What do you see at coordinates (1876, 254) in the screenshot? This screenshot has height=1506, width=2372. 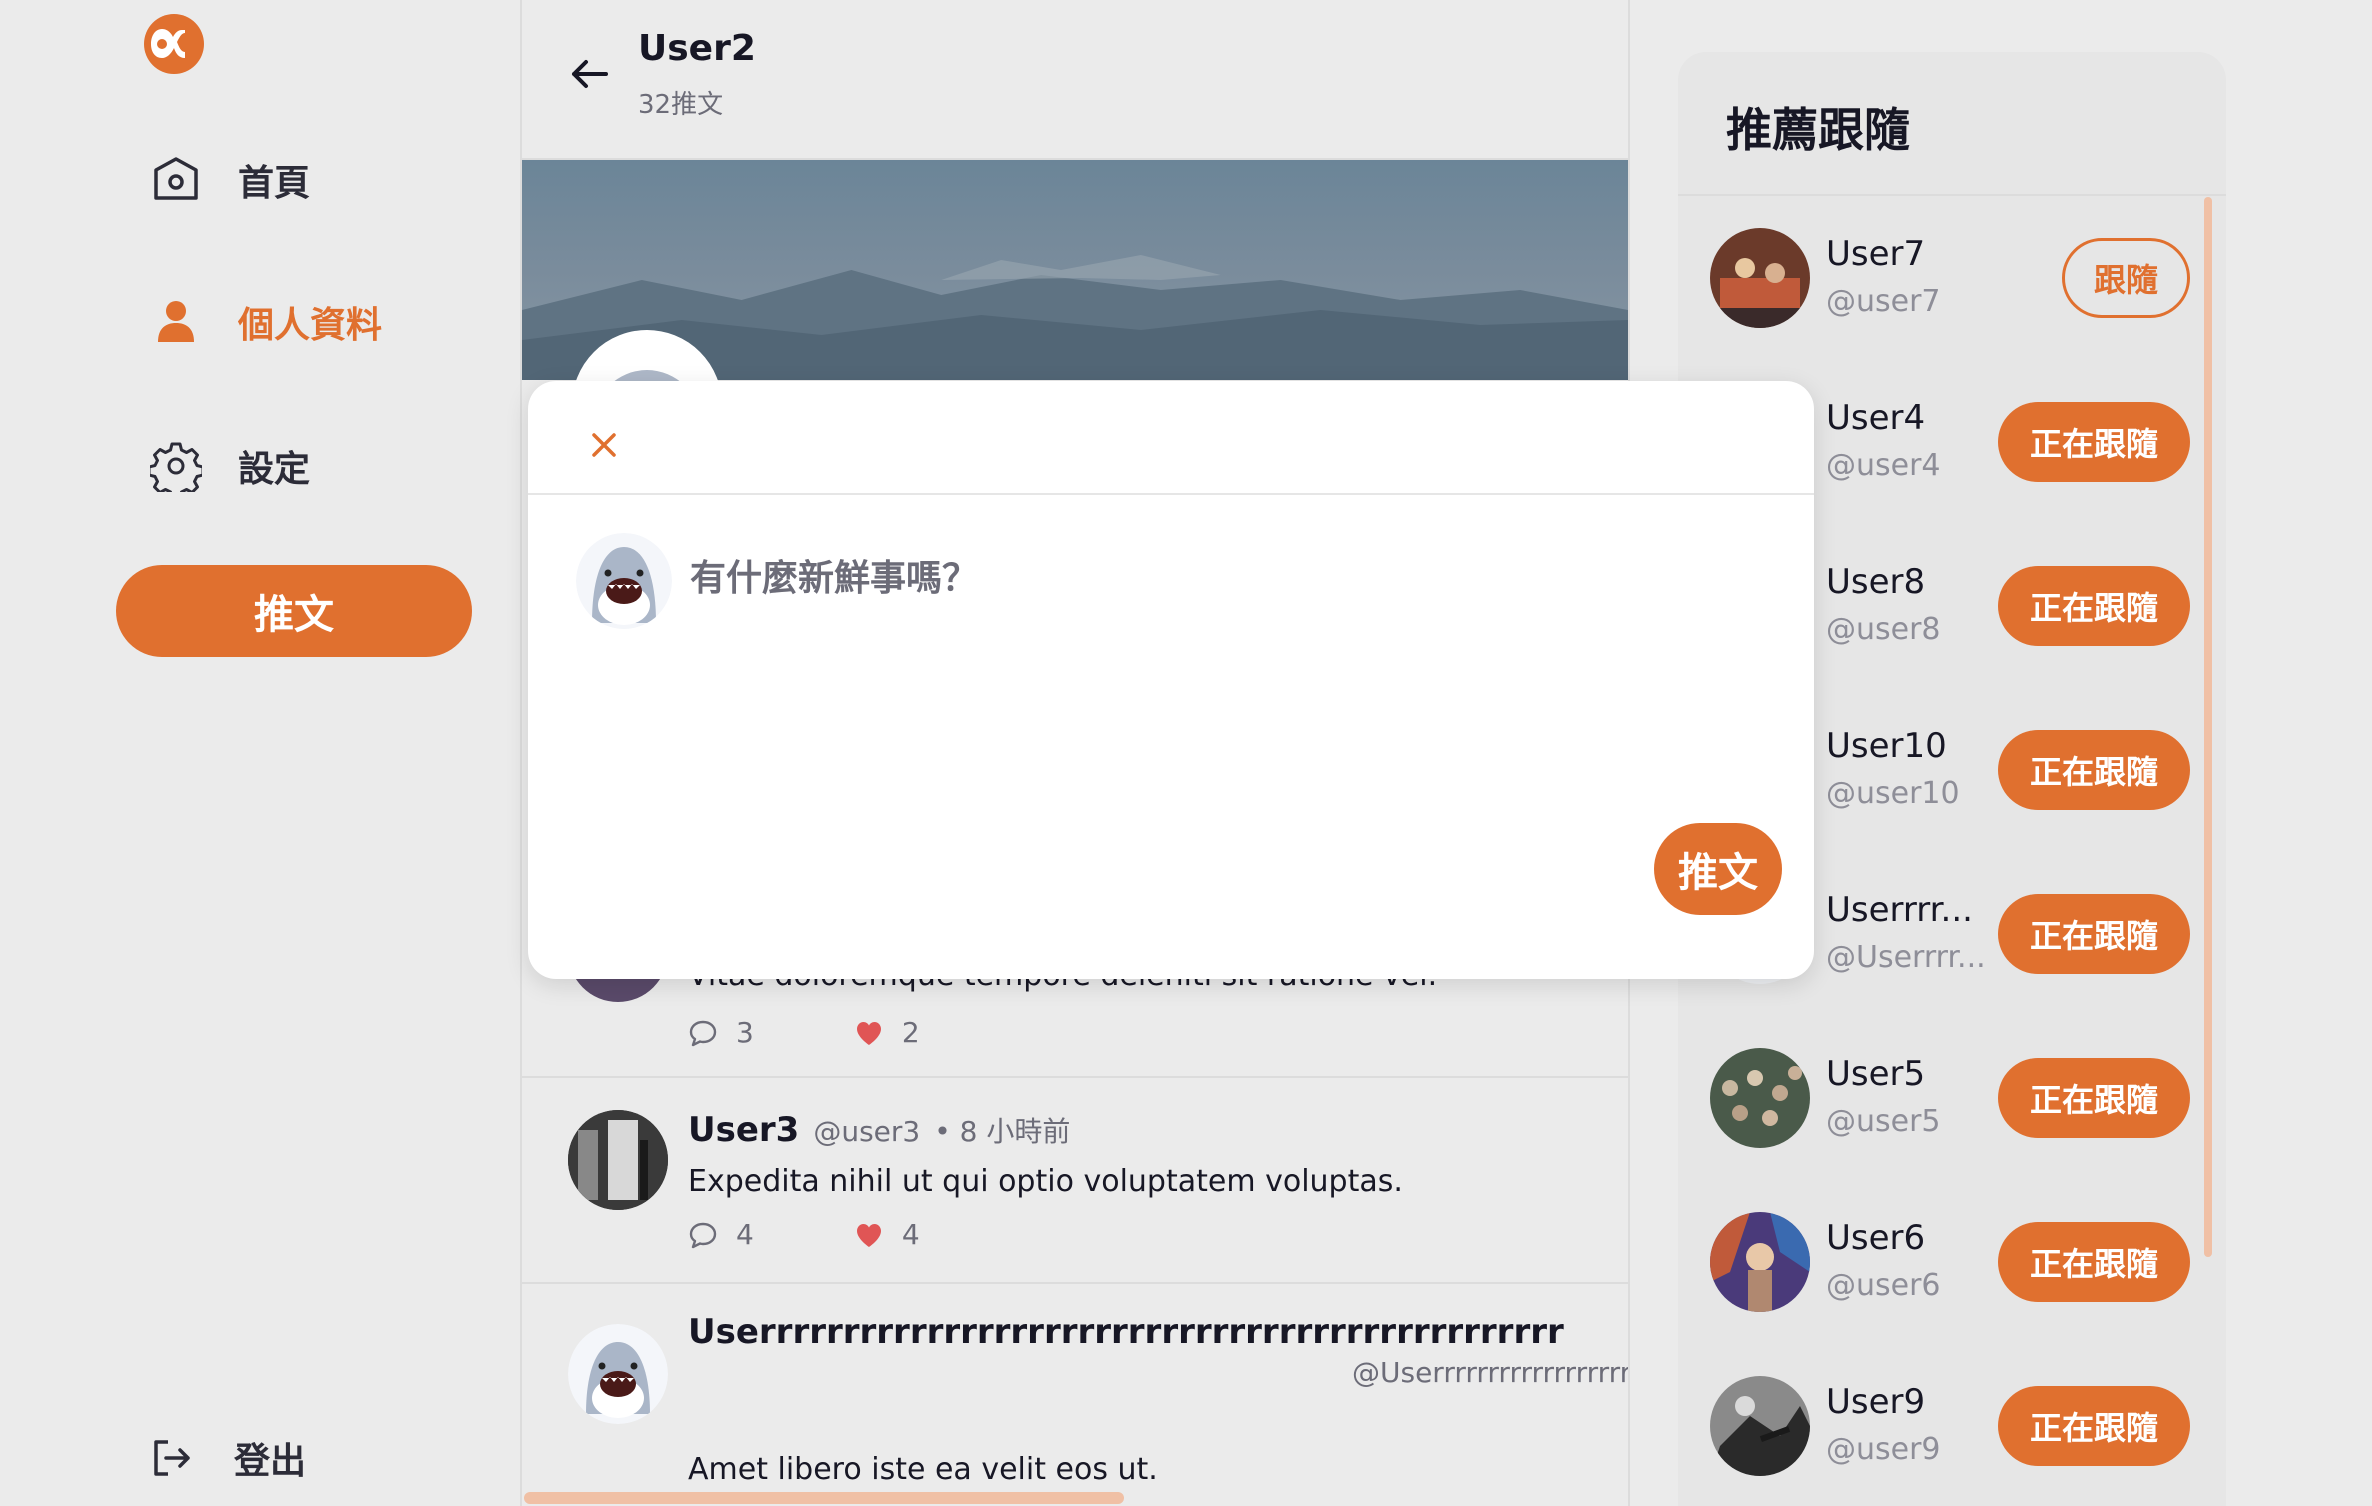 I see `recommend-name: User7` at bounding box center [1876, 254].